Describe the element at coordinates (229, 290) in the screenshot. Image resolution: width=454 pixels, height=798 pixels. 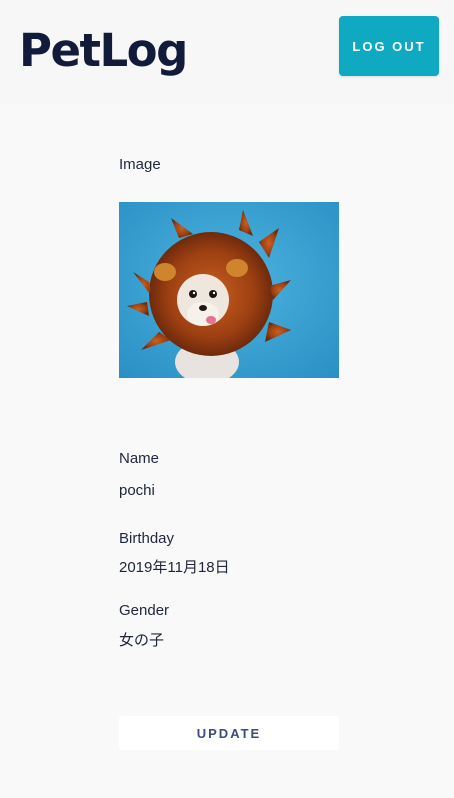
I see `pet-photo` at that location.